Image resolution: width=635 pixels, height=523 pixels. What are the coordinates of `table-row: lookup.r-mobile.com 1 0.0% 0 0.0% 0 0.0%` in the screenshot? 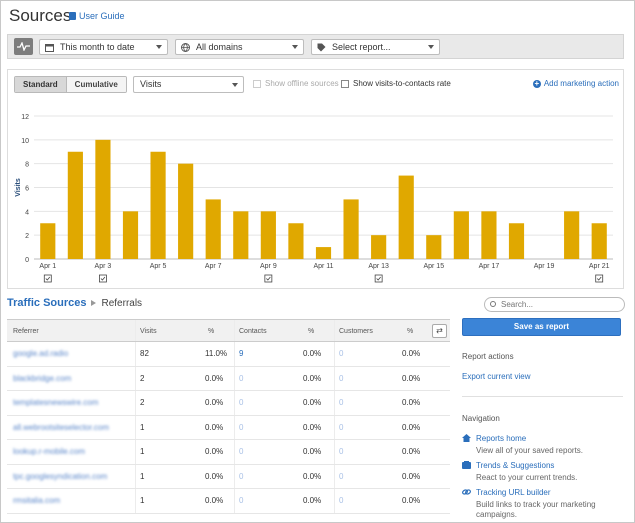 It's located at (228, 452).